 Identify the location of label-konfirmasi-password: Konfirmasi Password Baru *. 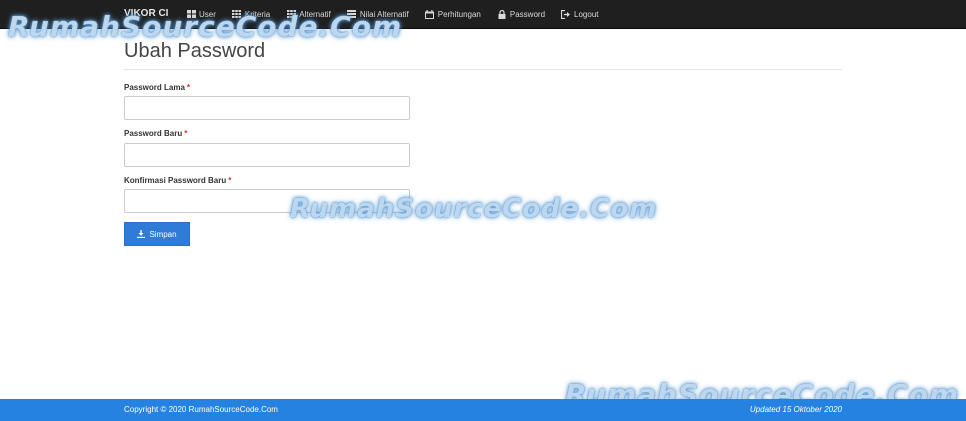
(177, 180).